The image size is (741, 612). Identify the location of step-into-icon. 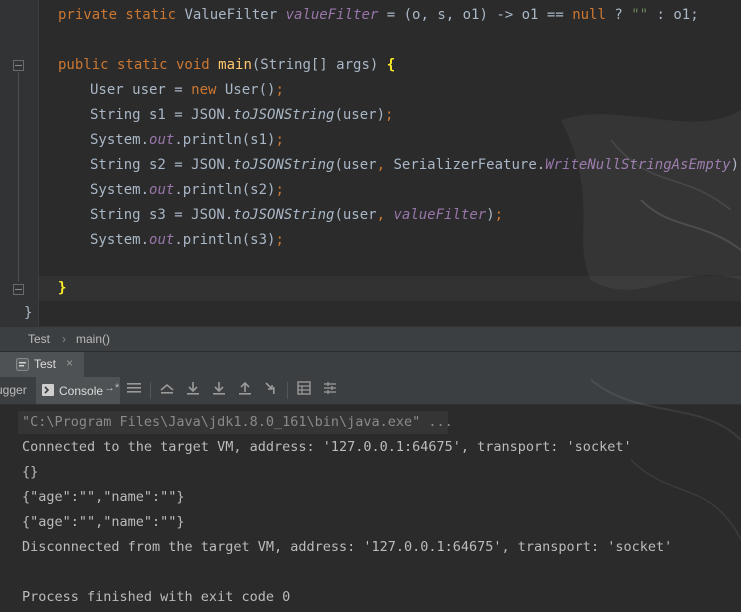
(219, 390).